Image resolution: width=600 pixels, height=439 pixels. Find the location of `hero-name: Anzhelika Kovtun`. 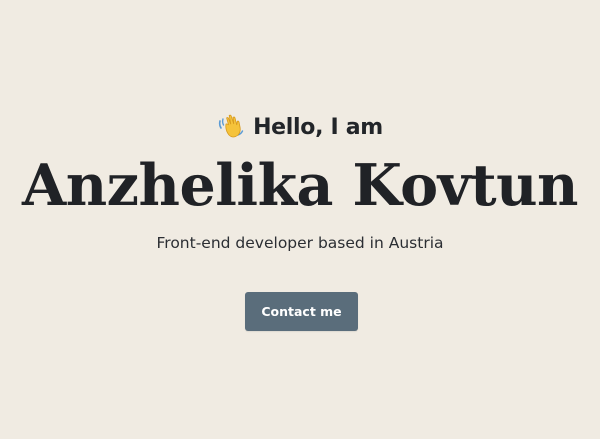

hero-name: Anzhelika Kovtun is located at coordinates (300, 185).